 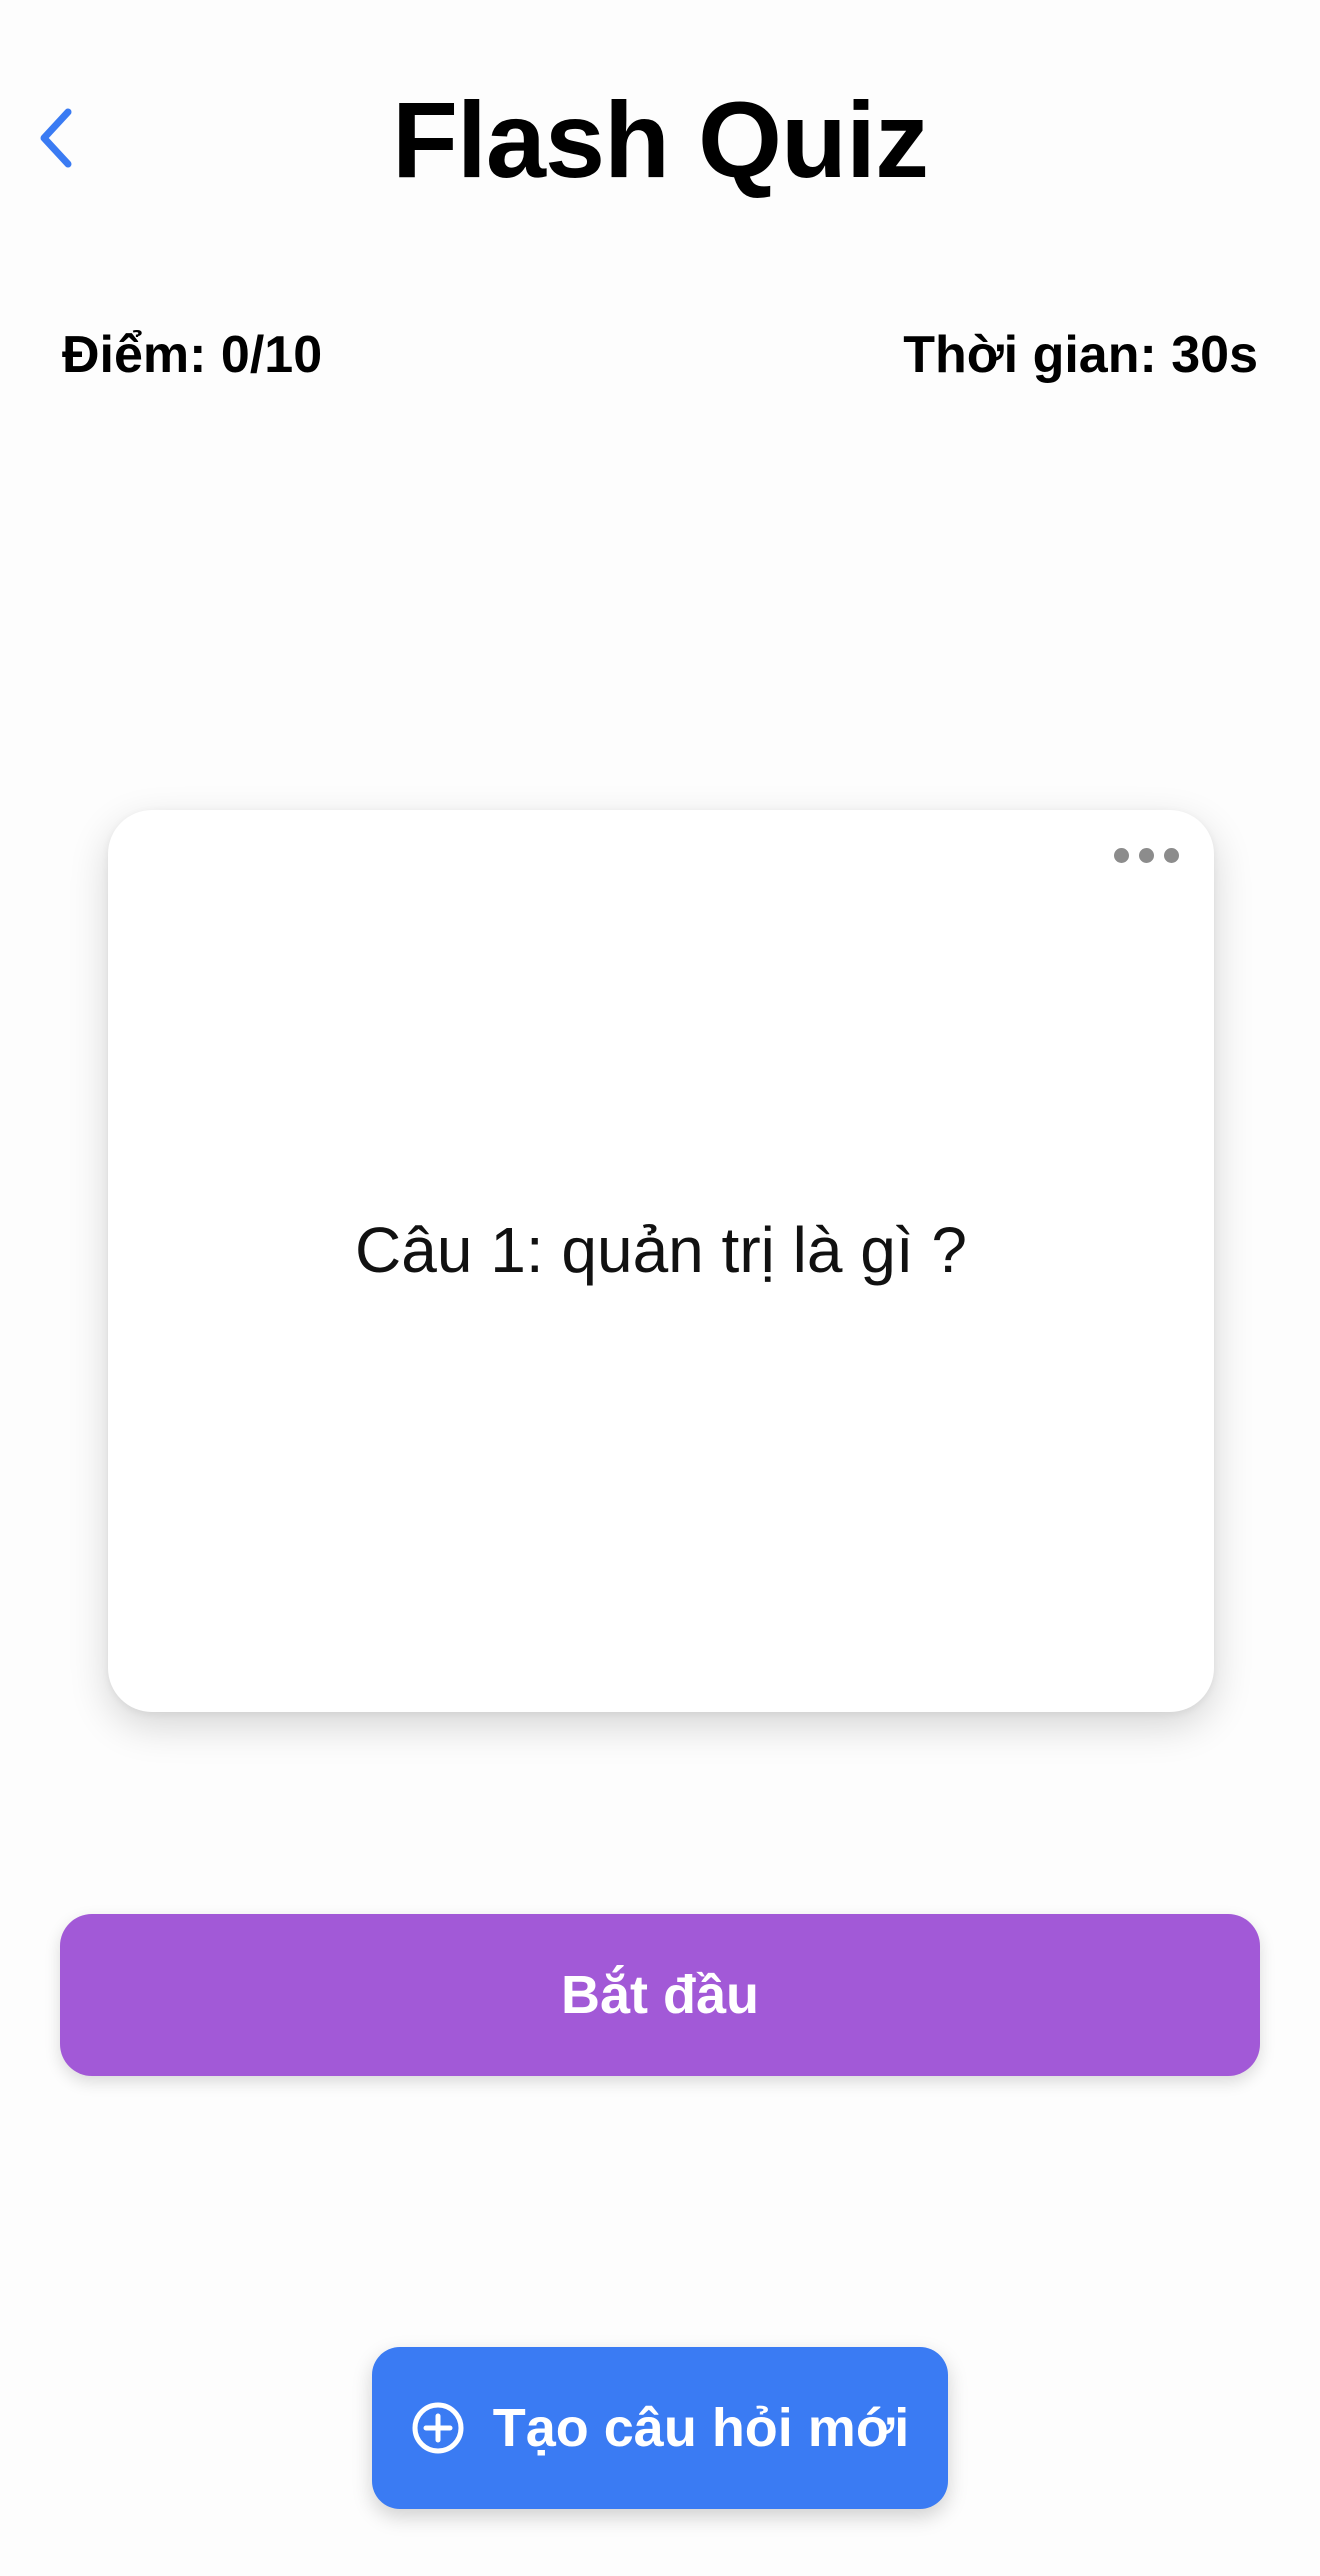 What do you see at coordinates (661, 1250) in the screenshot?
I see `question-text: Câu 1: quản trị là gì ?` at bounding box center [661, 1250].